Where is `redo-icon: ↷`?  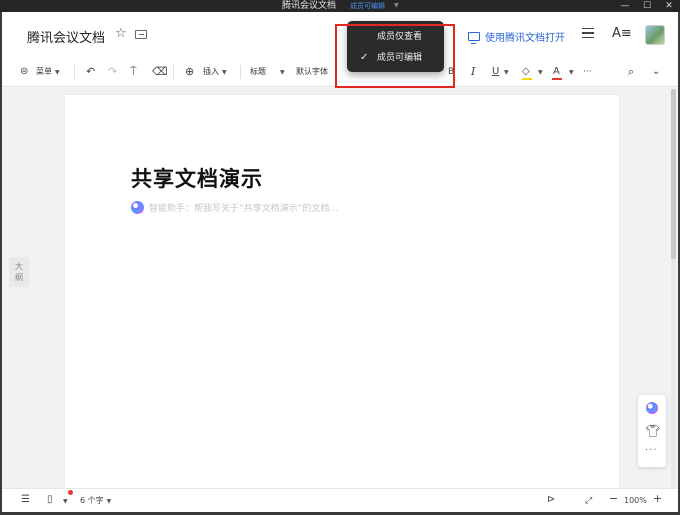 redo-icon: ↷ is located at coordinates (112, 72).